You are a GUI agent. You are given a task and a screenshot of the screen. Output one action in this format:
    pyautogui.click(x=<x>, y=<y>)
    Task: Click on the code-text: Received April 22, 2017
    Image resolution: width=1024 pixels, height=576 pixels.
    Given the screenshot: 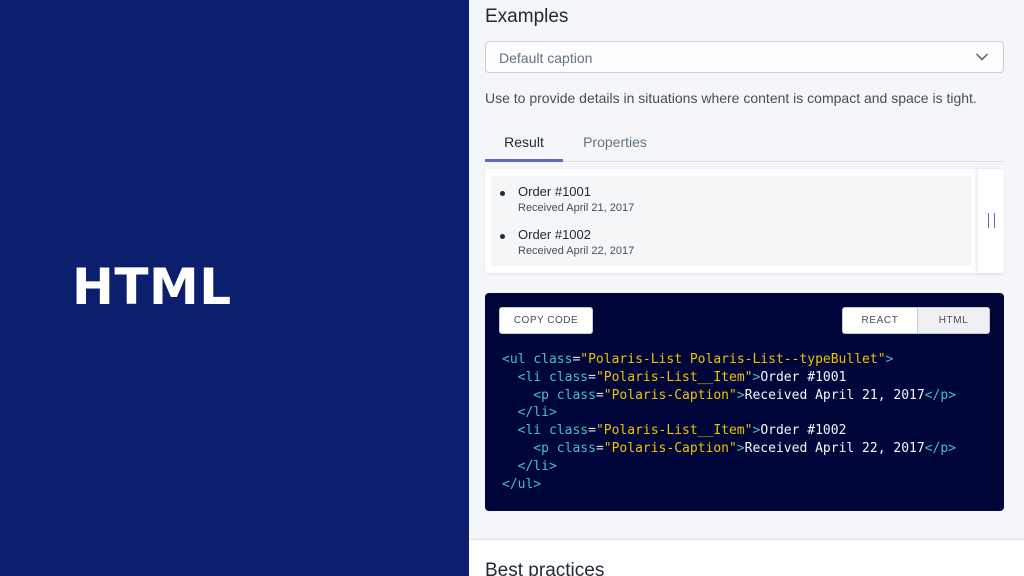 What is the action you would take?
    pyautogui.click(x=834, y=448)
    